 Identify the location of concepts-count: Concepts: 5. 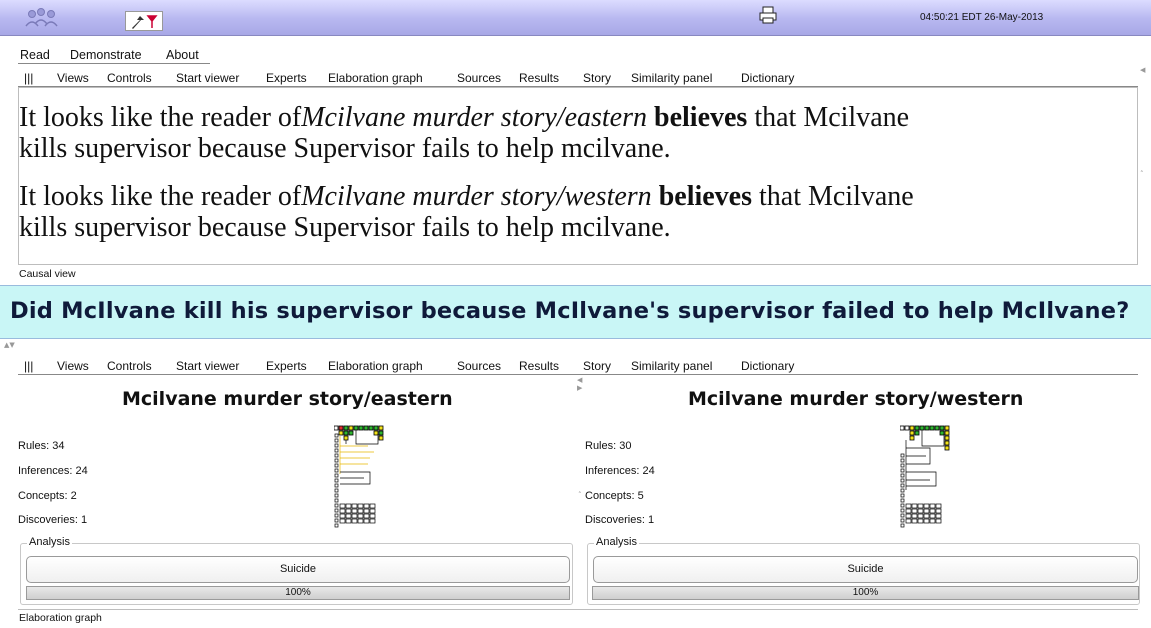
(614, 496).